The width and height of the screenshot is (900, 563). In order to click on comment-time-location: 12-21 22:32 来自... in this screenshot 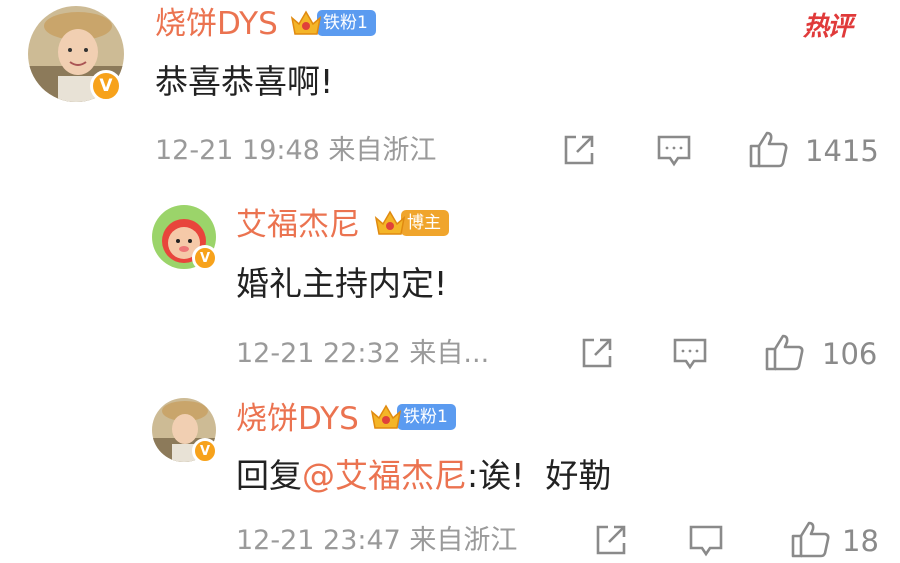, I will do `click(363, 353)`.